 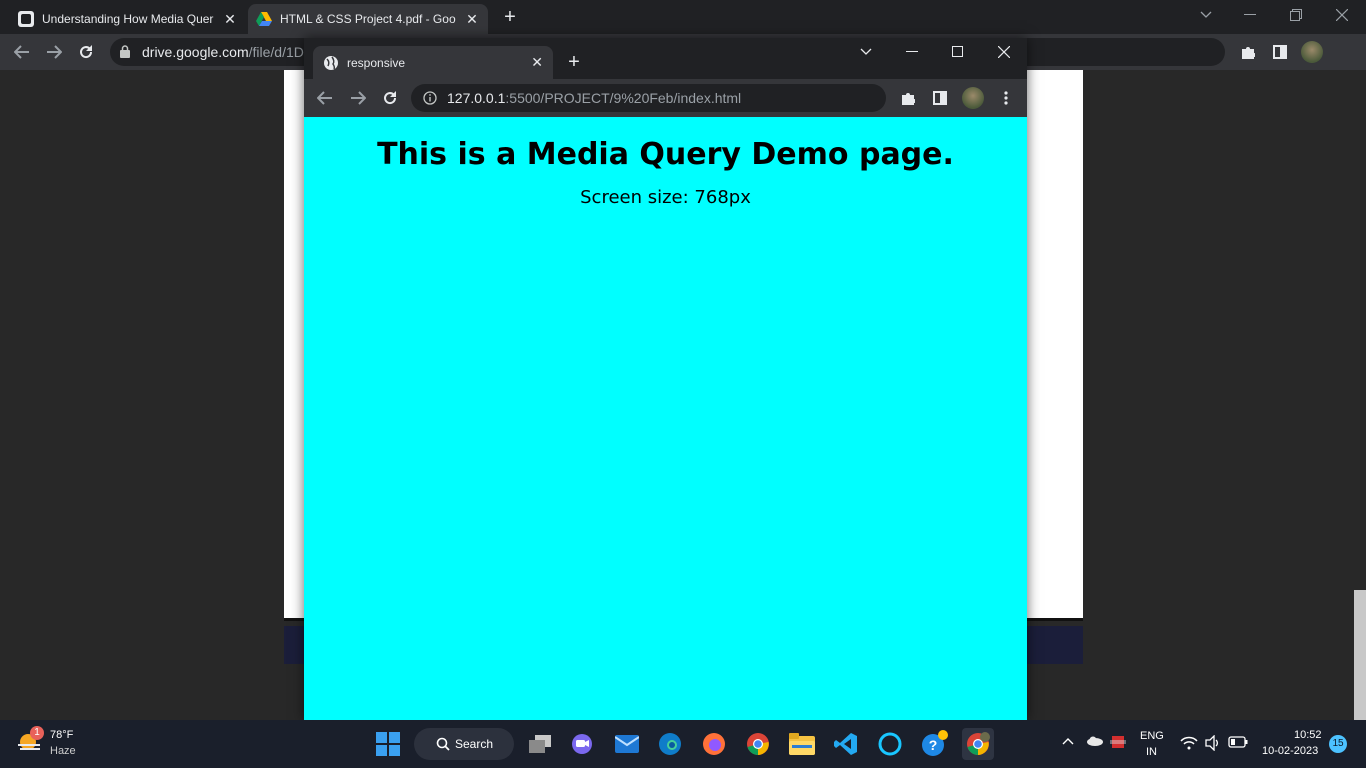 What do you see at coordinates (670, 744) in the screenshot?
I see `edge-browser-icon` at bounding box center [670, 744].